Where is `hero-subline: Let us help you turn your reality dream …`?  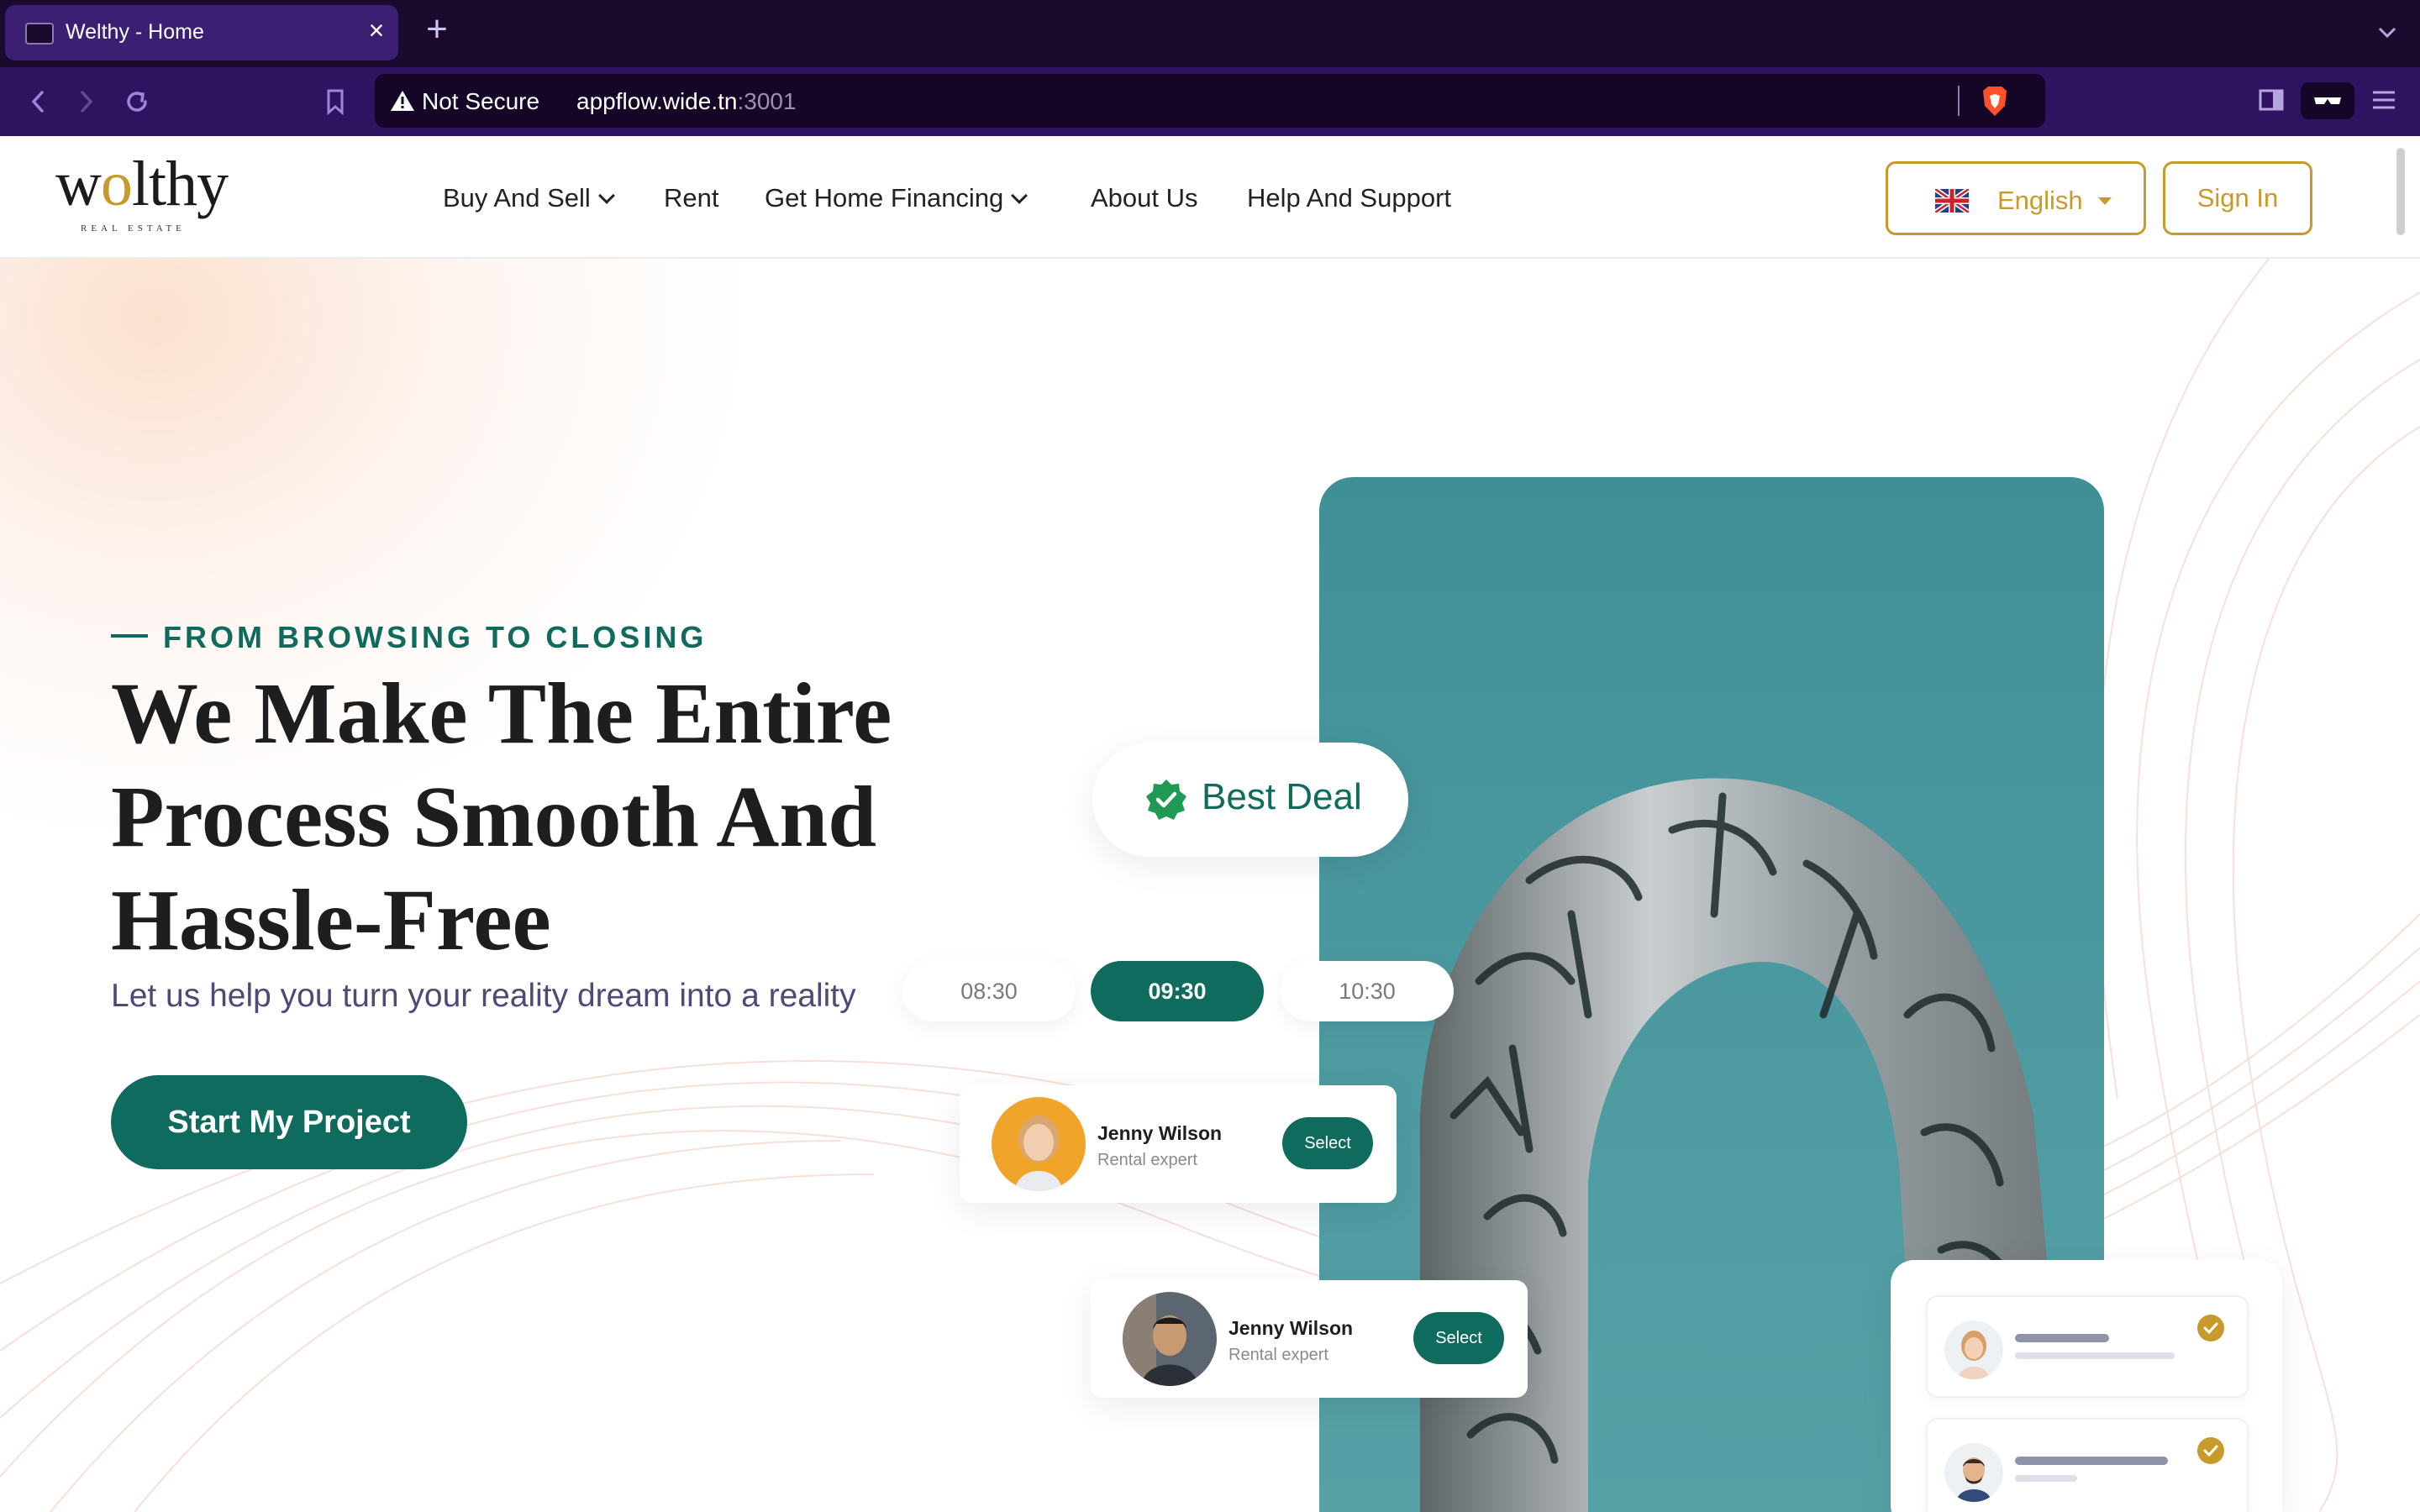
hero-subline: Let us help you turn your reality dream … is located at coordinates (483, 996).